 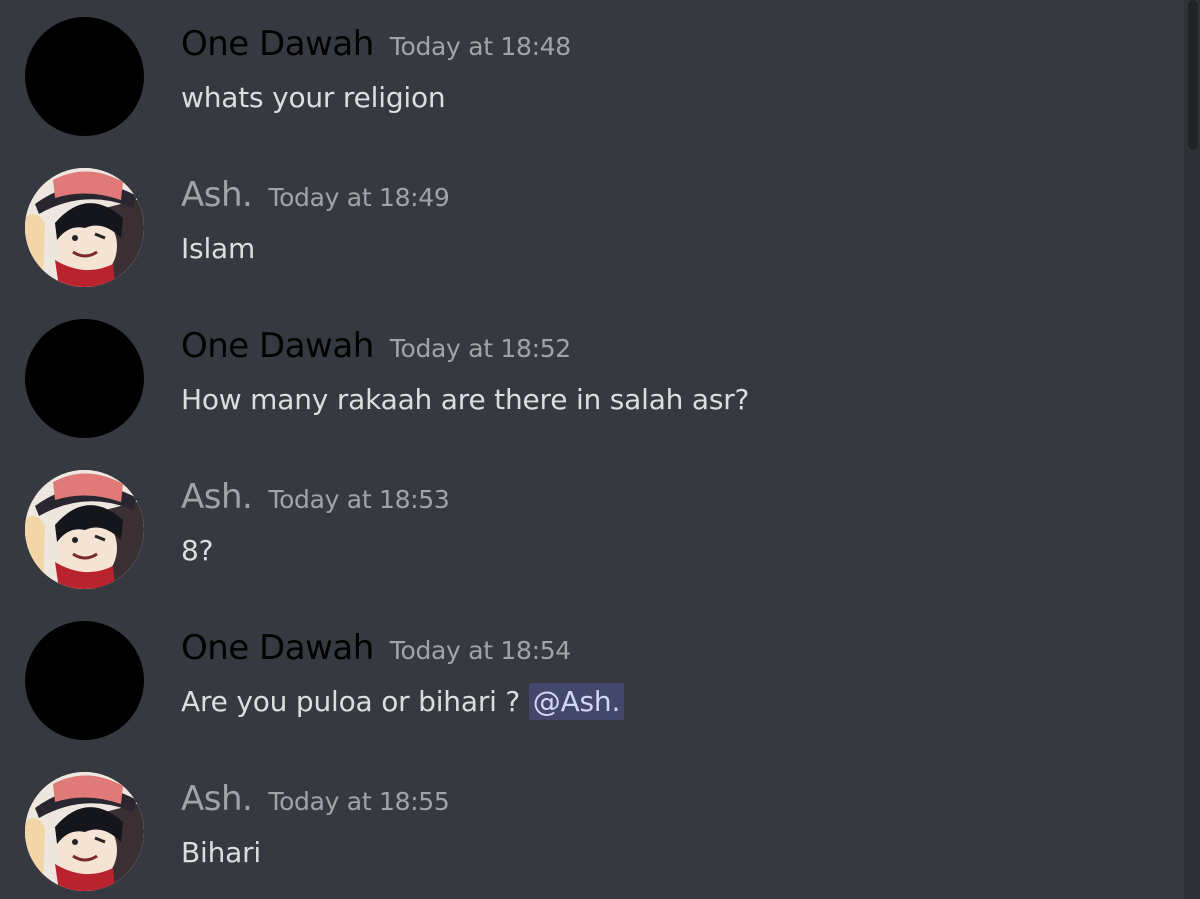 I want to click on timestamp: Today at 18:52, so click(x=480, y=348).